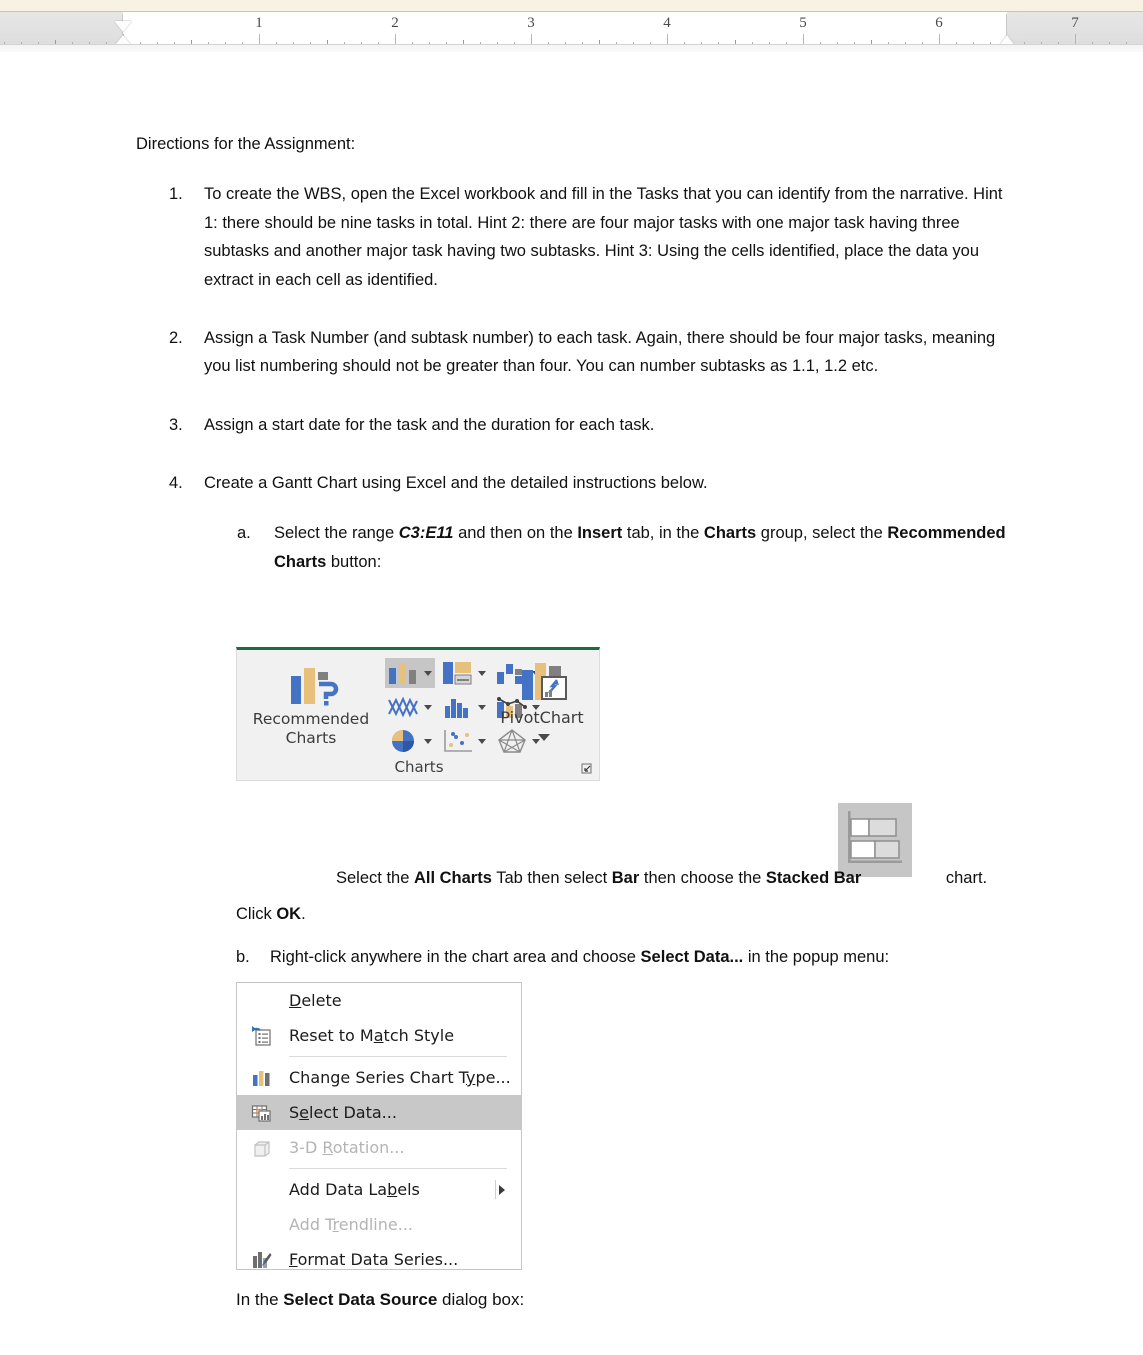 This screenshot has width=1143, height=1355. Describe the element at coordinates (289, 914) in the screenshot. I see `ok-button-name: OK` at that location.